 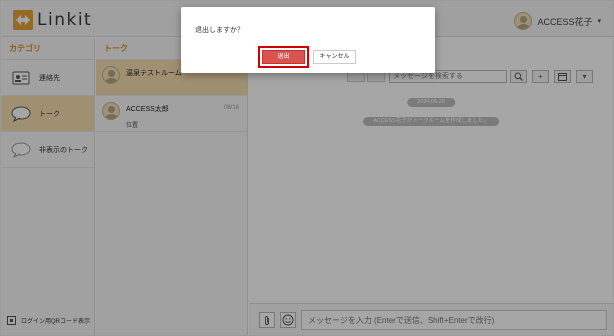 What do you see at coordinates (219, 30) in the screenshot?
I see `dialog-message: 退出しますか？` at bounding box center [219, 30].